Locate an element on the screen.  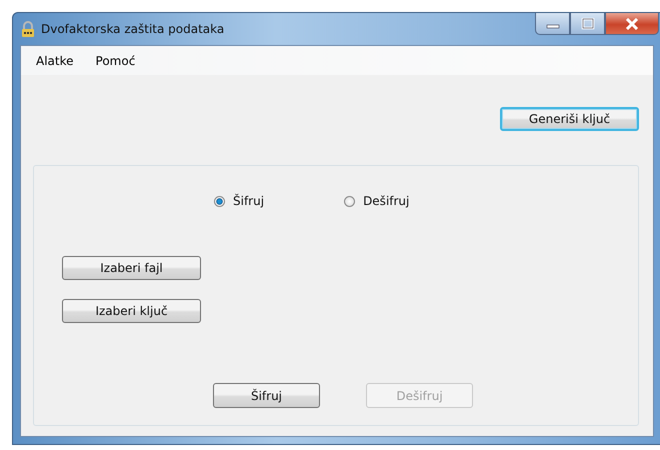
button: Šifruj is located at coordinates (266, 395).